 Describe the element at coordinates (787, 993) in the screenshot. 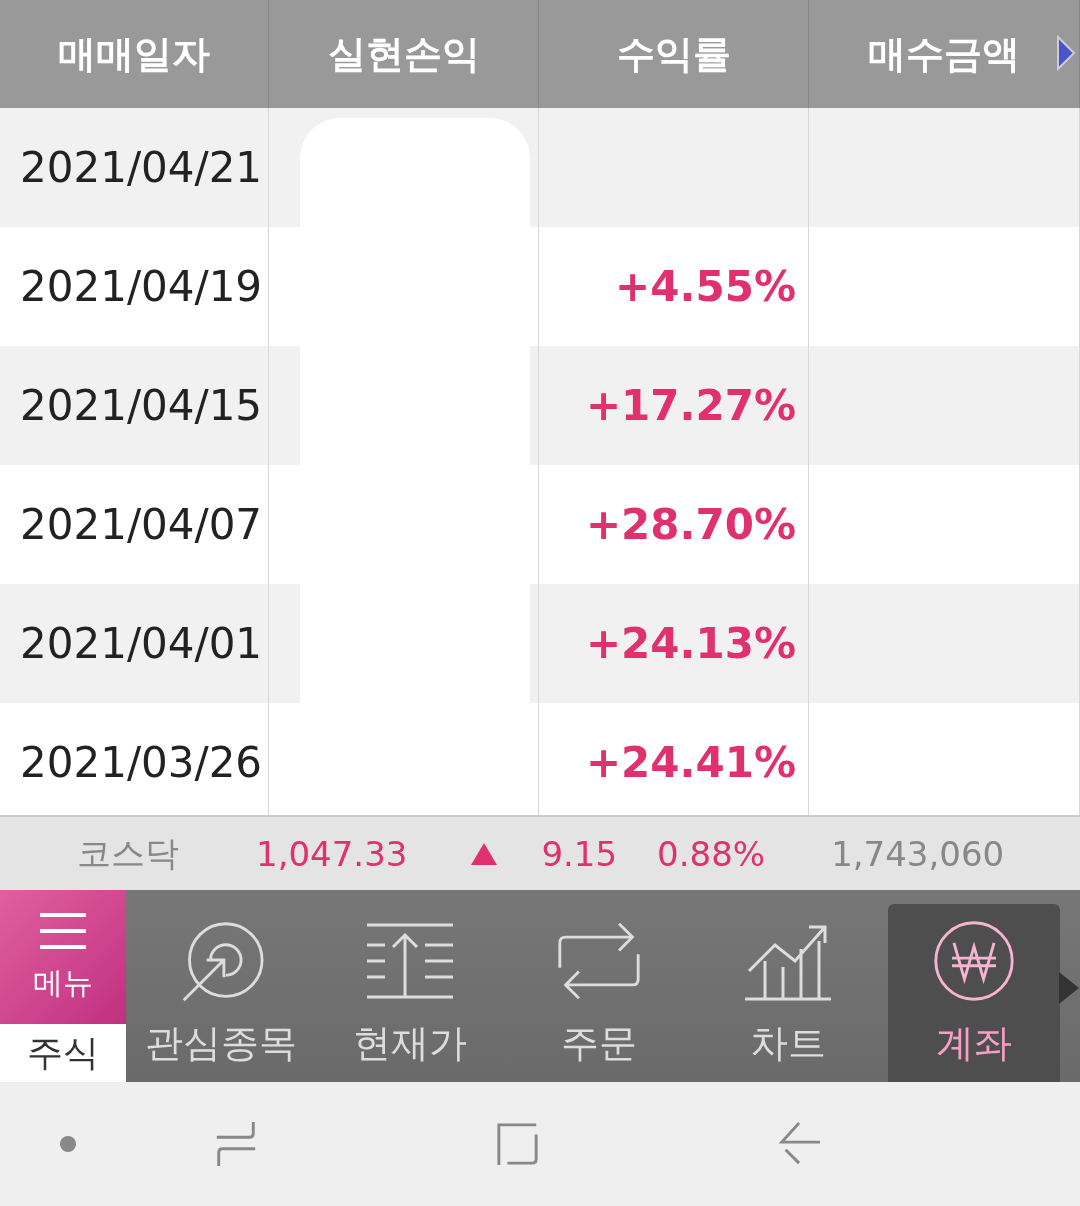

I see `nav-tab: 차트` at that location.